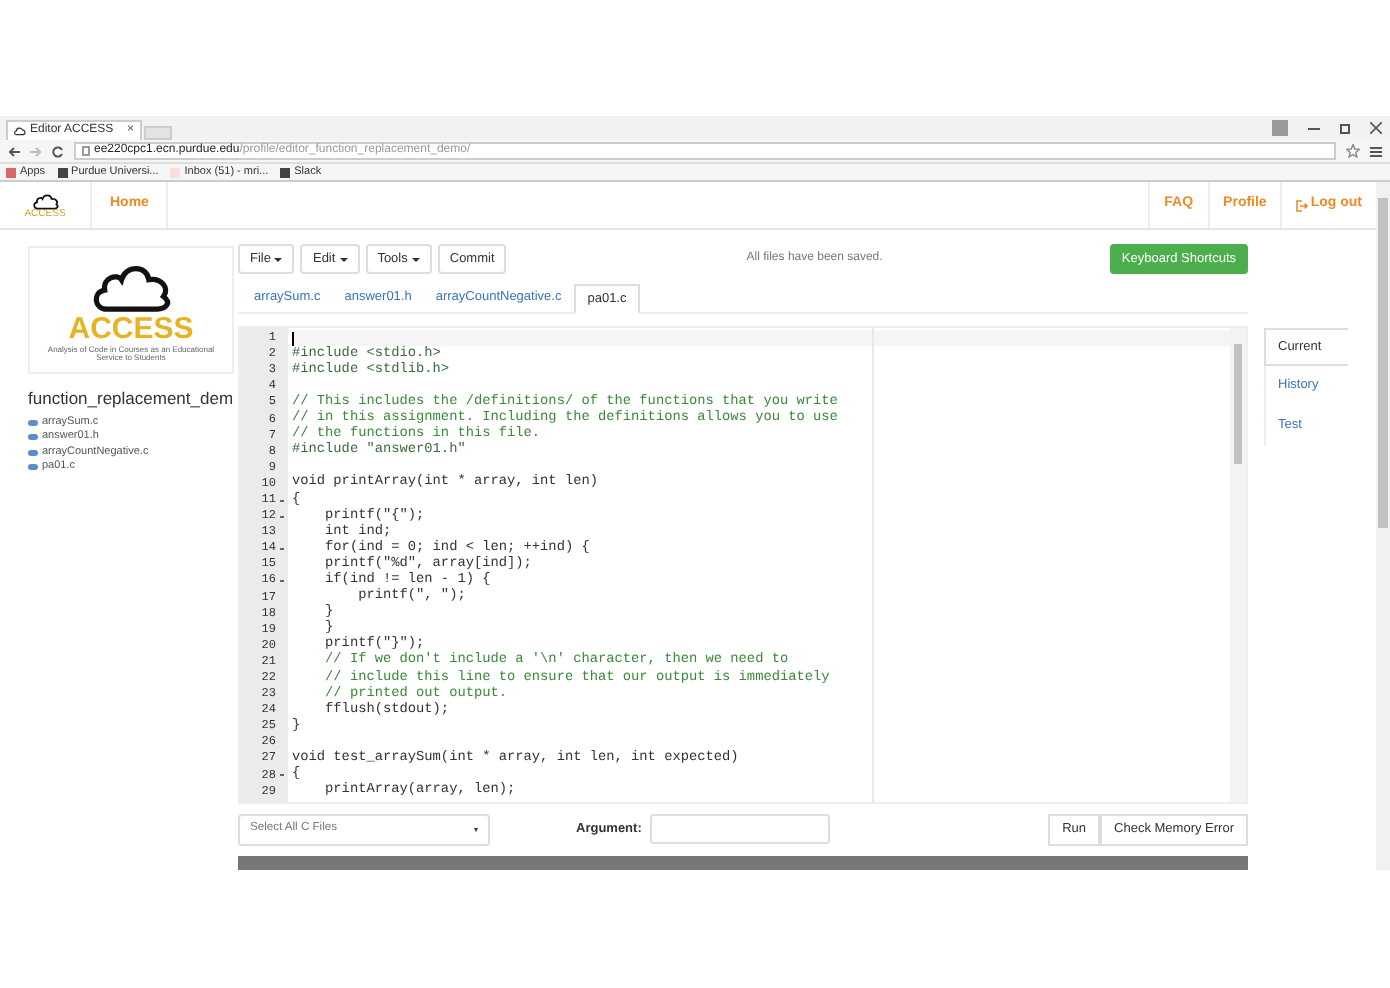 The image size is (1390, 988). What do you see at coordinates (58, 151) in the screenshot?
I see `reload-icon` at bounding box center [58, 151].